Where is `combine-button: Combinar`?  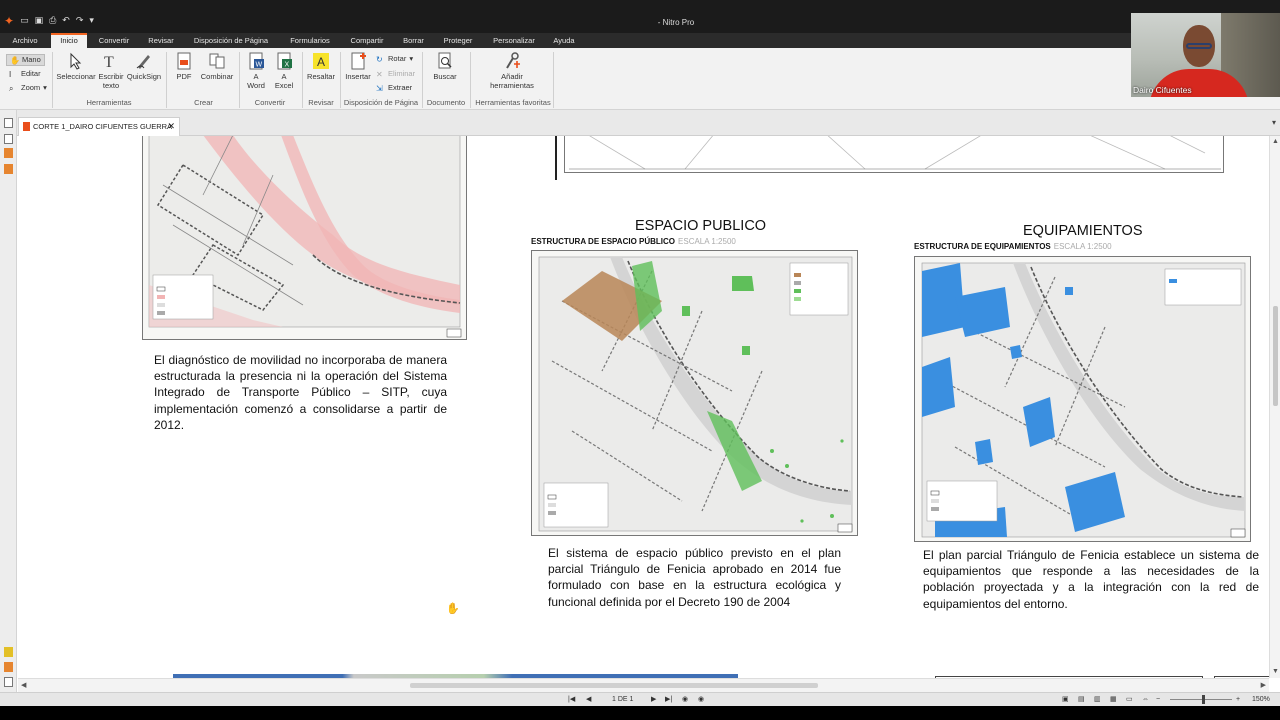 combine-button: Combinar is located at coordinates (217, 66).